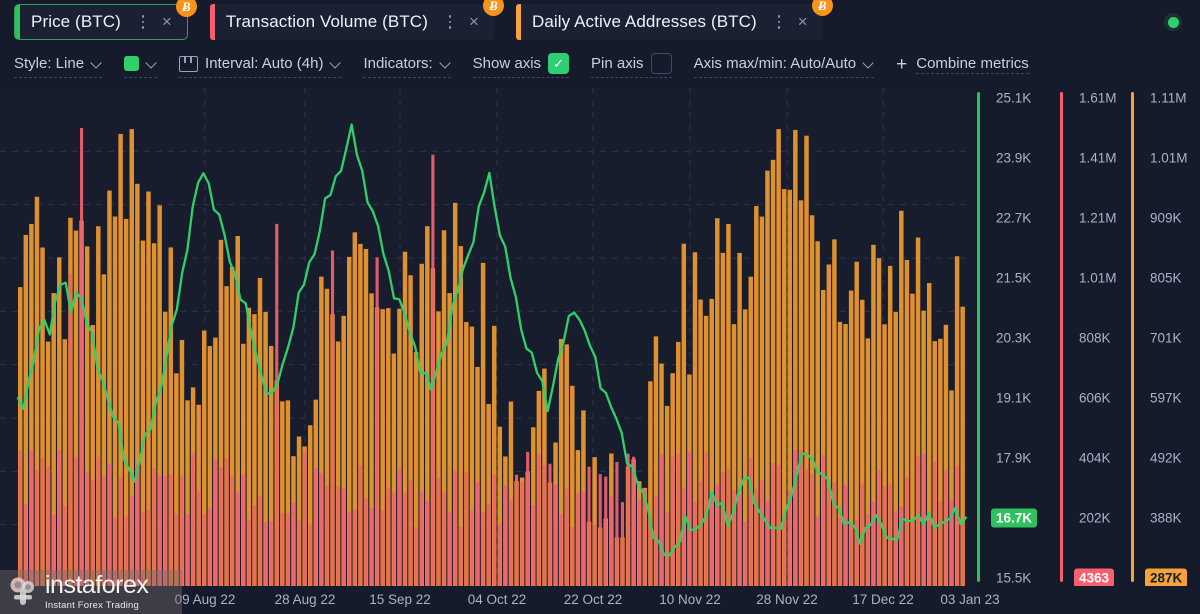  Describe the element at coordinates (1166, 458) in the screenshot. I see `axis-tick-label: 492K` at that location.